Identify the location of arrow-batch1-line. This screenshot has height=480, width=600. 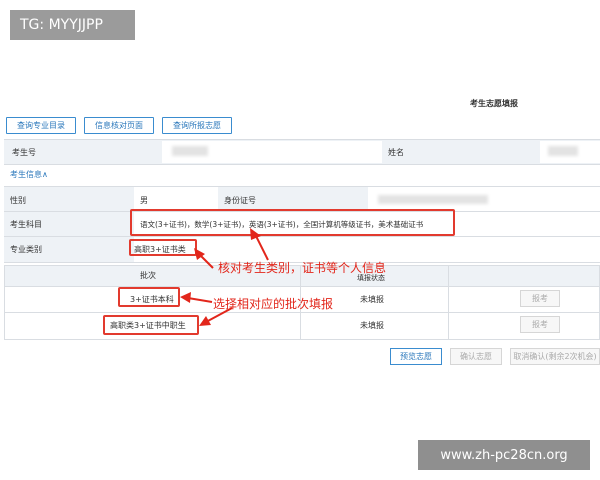
(200, 300).